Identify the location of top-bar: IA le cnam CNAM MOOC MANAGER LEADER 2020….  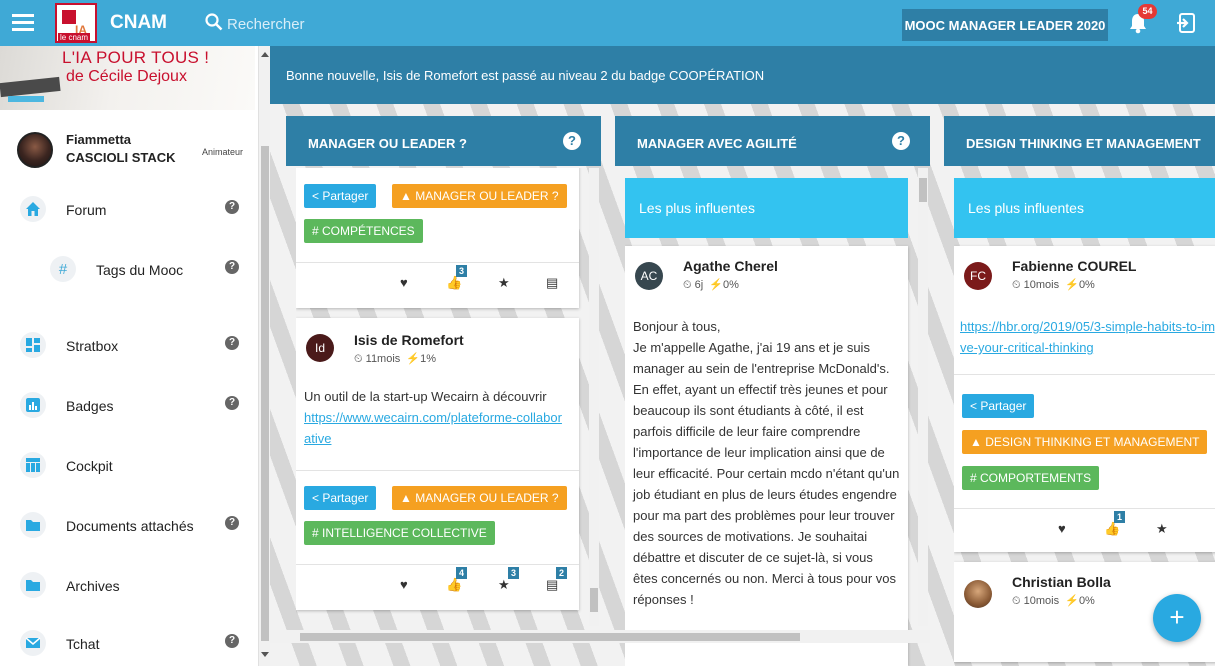
(607, 23).